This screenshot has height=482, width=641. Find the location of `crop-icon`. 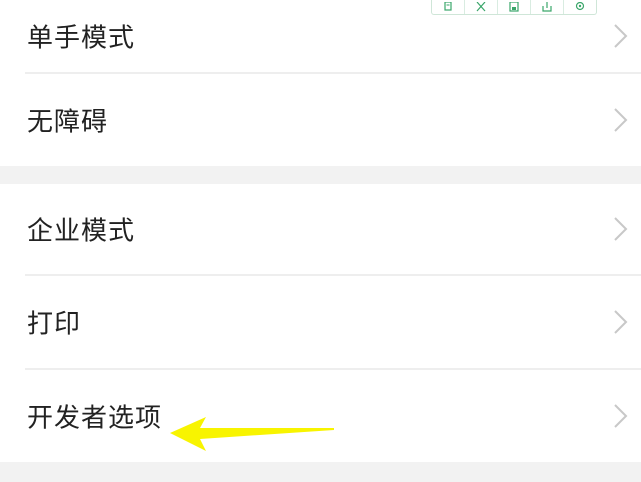

crop-icon is located at coordinates (481, 7).